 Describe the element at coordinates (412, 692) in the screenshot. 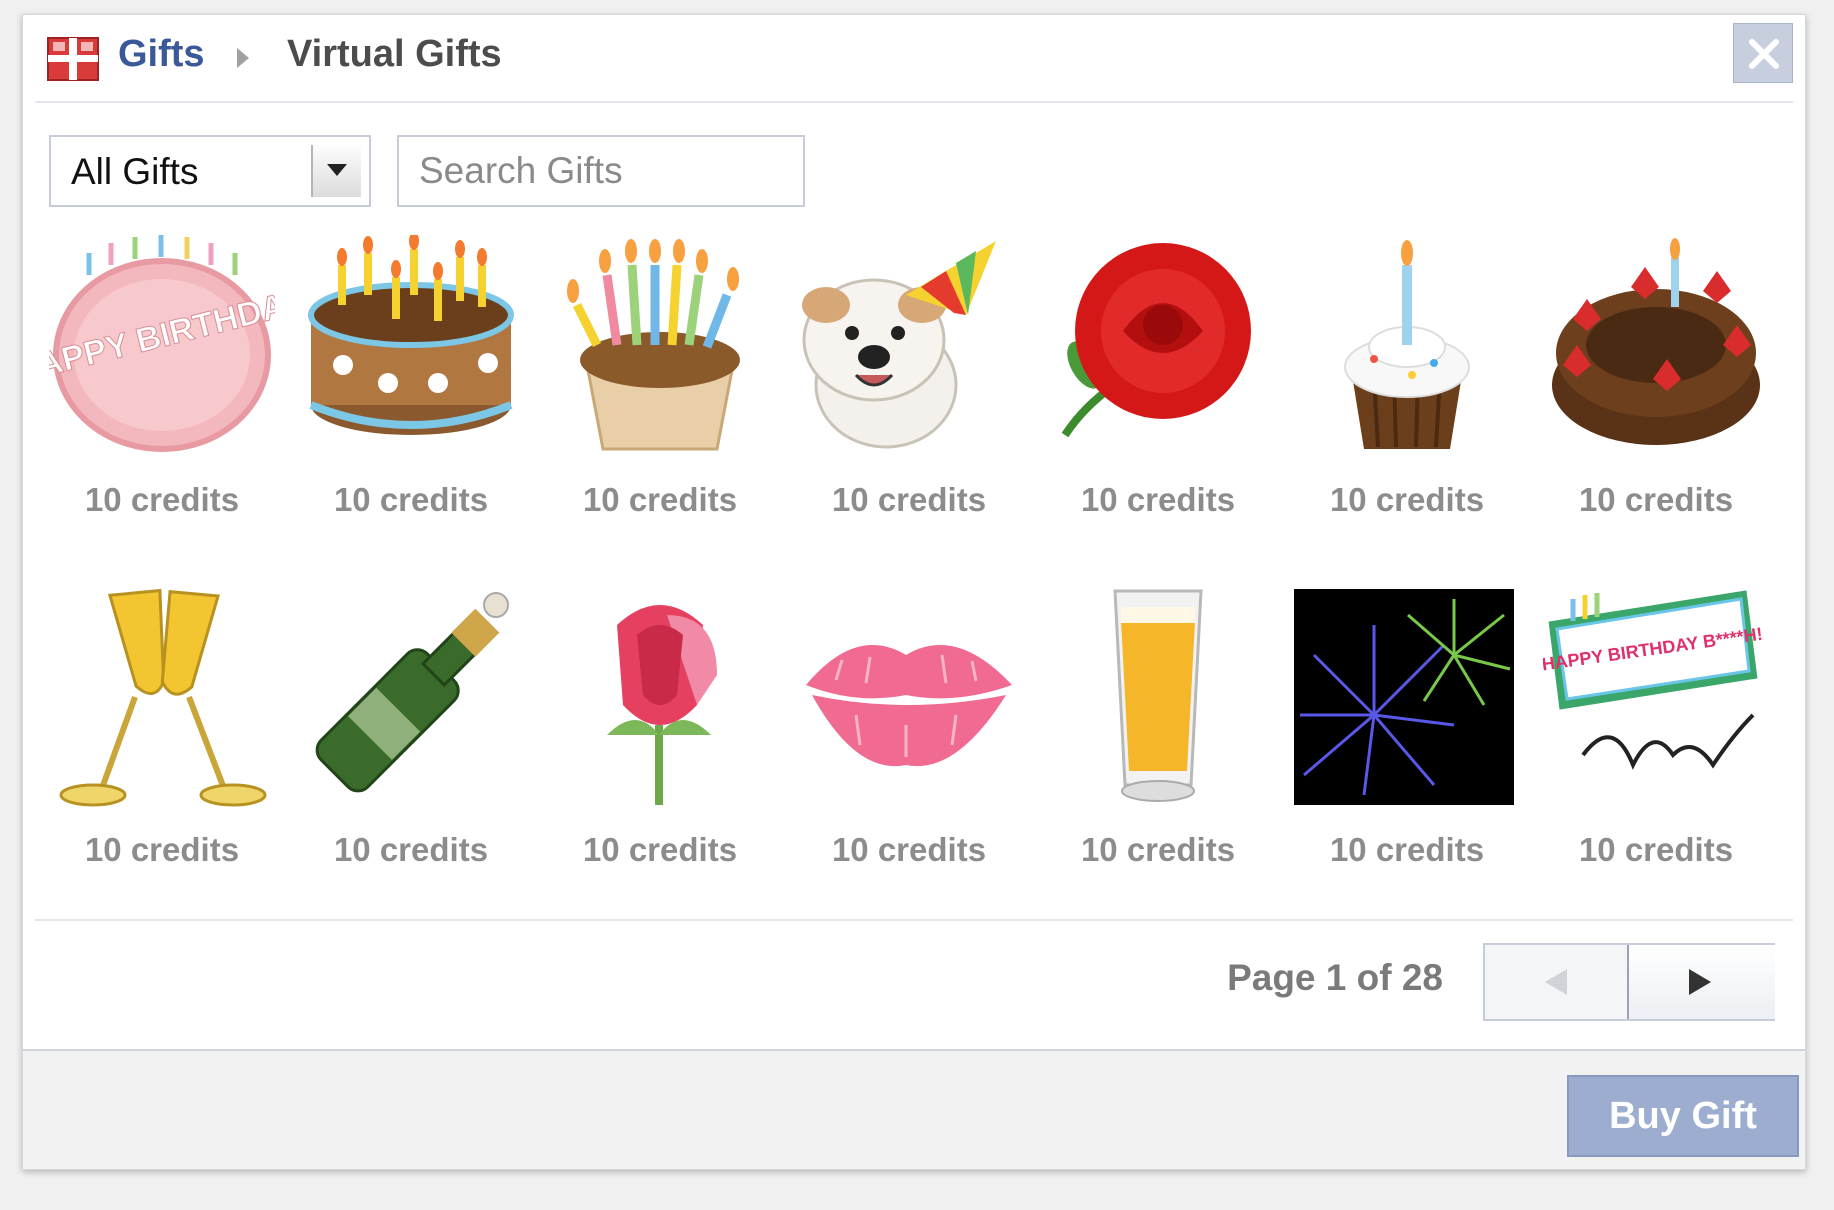

I see `champagne-bottle-icon` at that location.